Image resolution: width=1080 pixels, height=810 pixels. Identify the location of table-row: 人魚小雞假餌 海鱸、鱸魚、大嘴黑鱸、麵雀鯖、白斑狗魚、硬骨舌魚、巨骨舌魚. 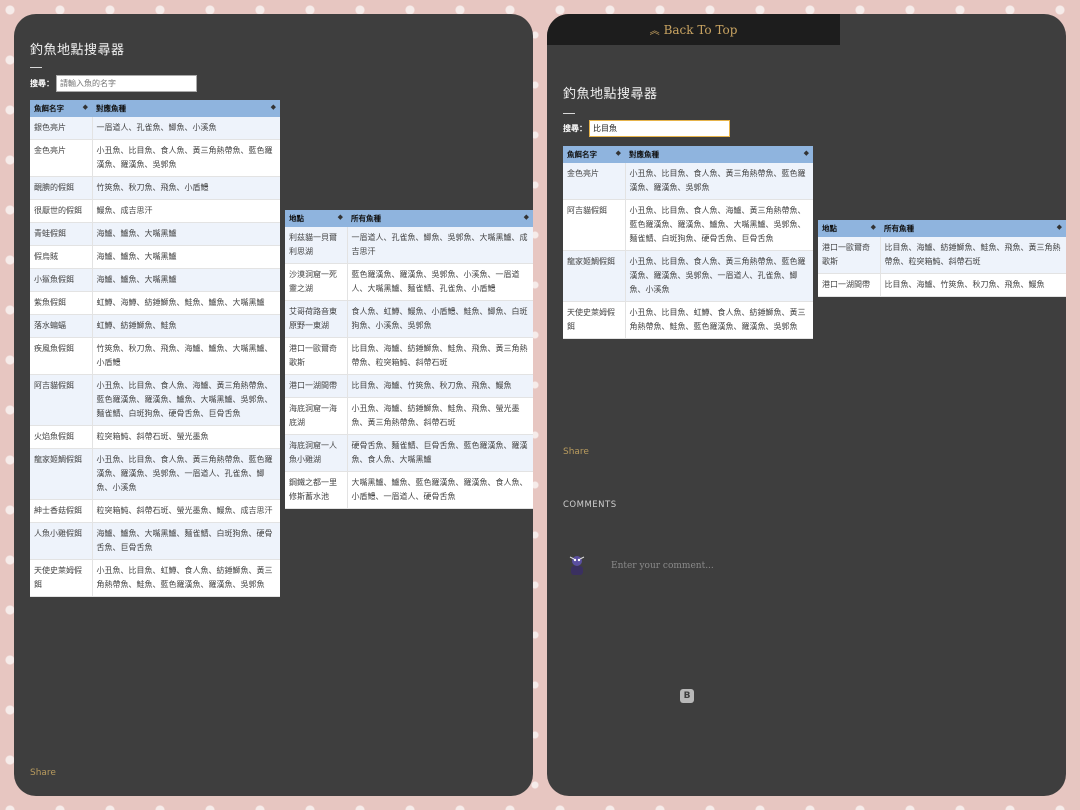
(155, 541).